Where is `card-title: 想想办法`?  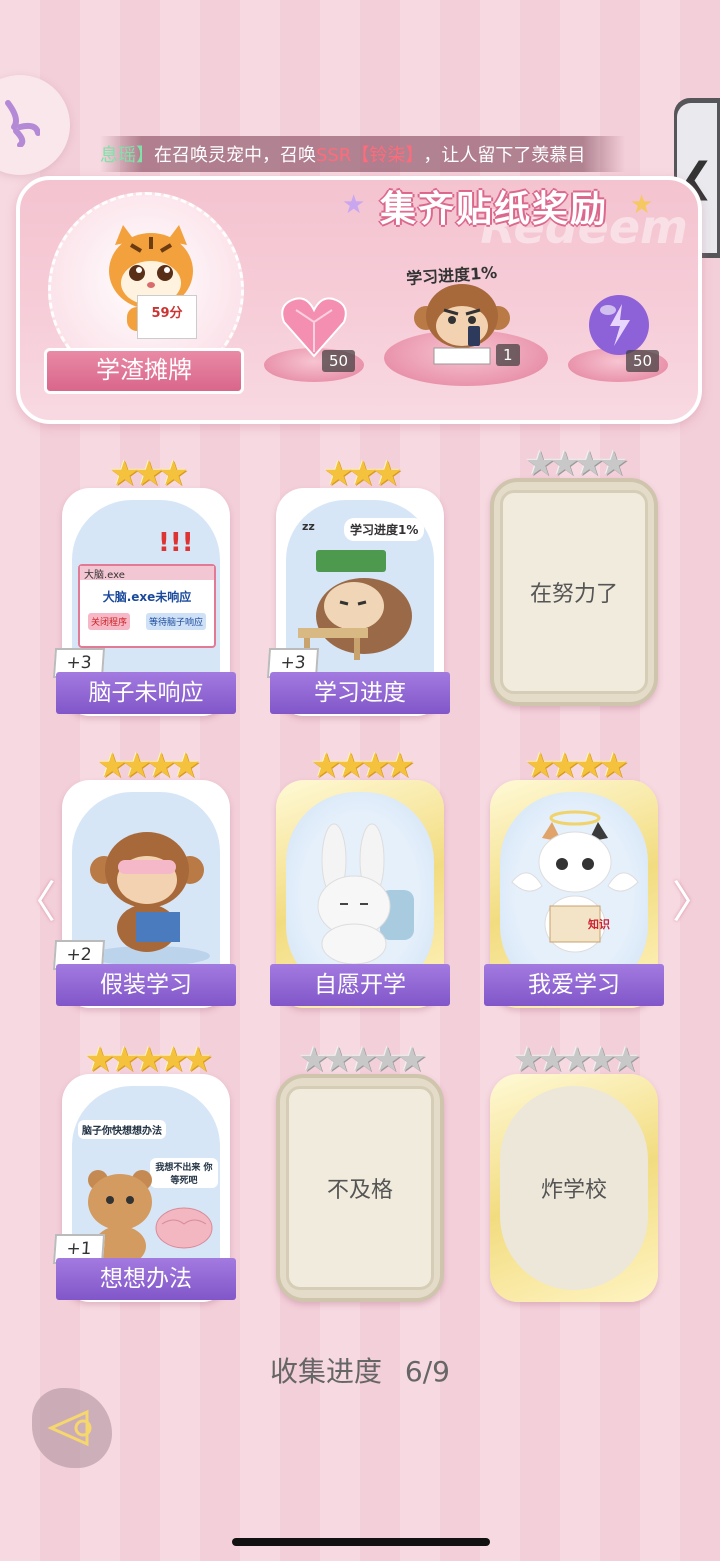
card-title: 想想办法 is located at coordinates (146, 1279).